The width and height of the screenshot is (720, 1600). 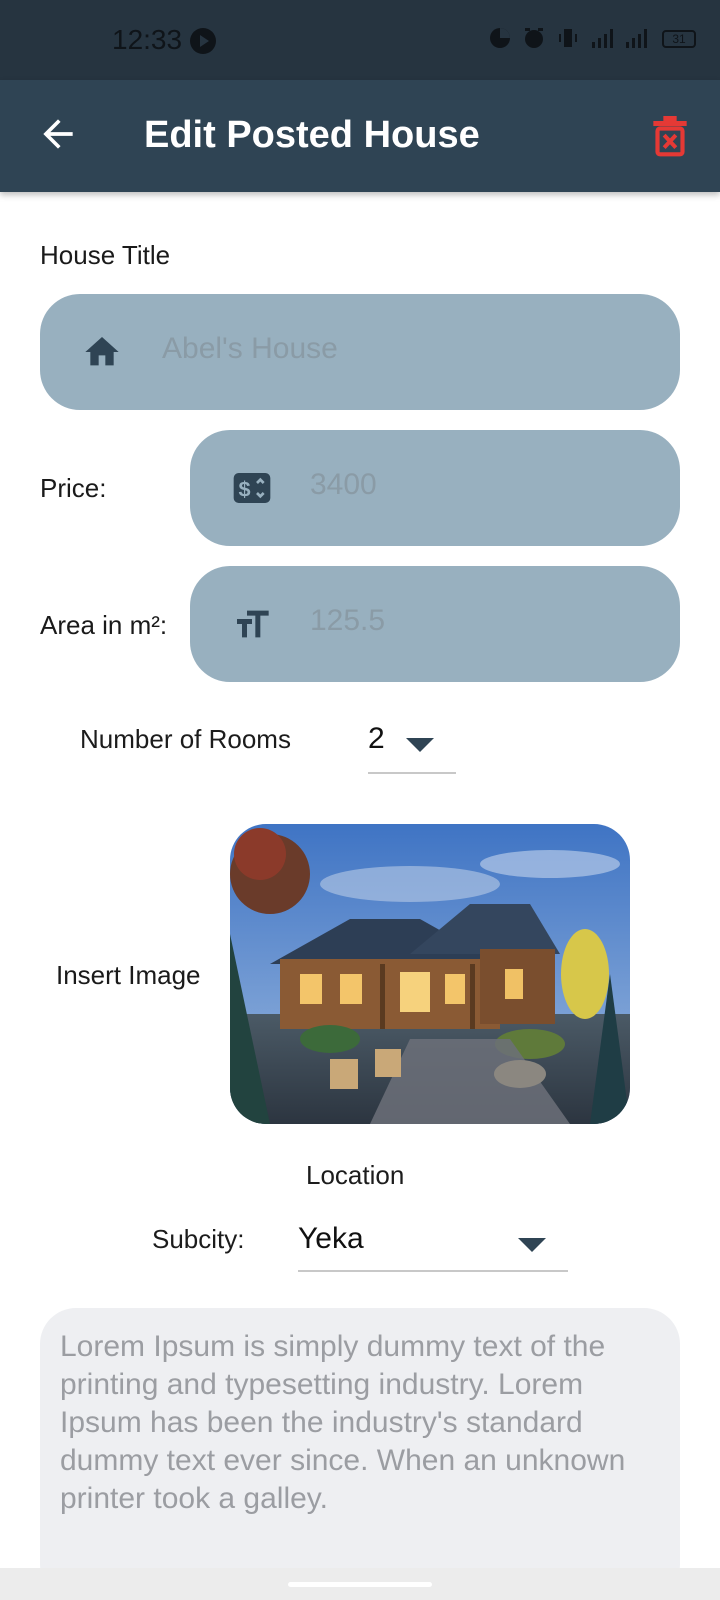 I want to click on insert-image-label: Insert Image, so click(x=128, y=975).